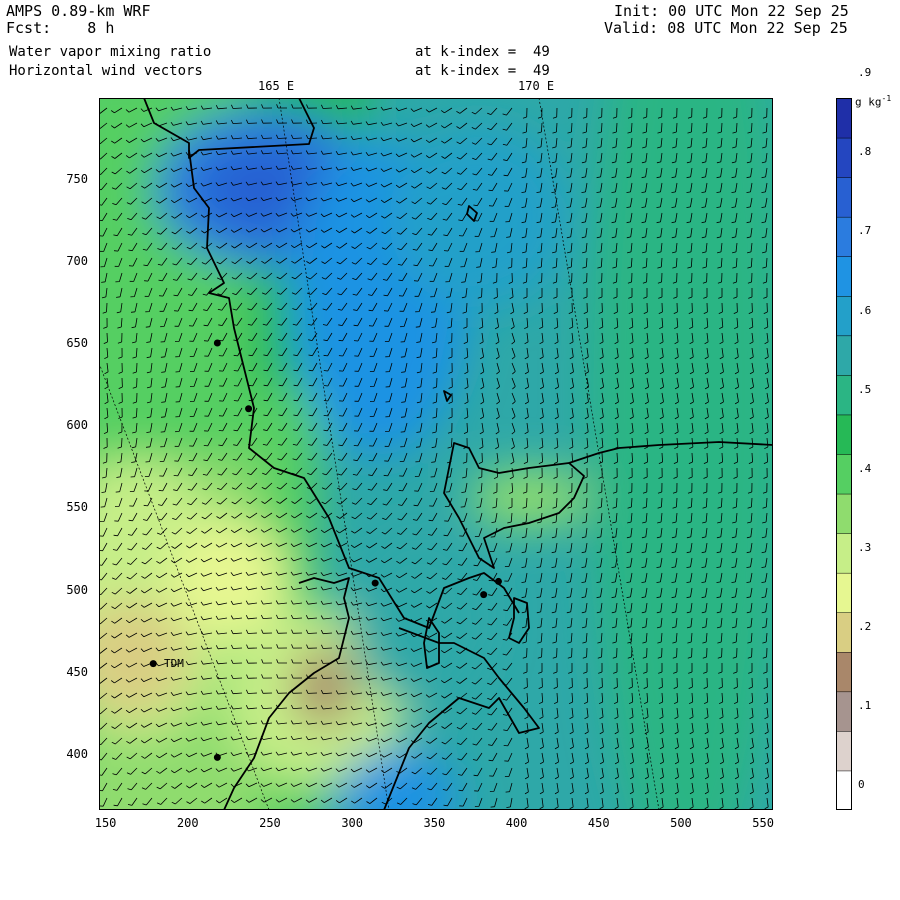  Describe the element at coordinates (865, 627) in the screenshot. I see `colorbar-label: .2` at that location.